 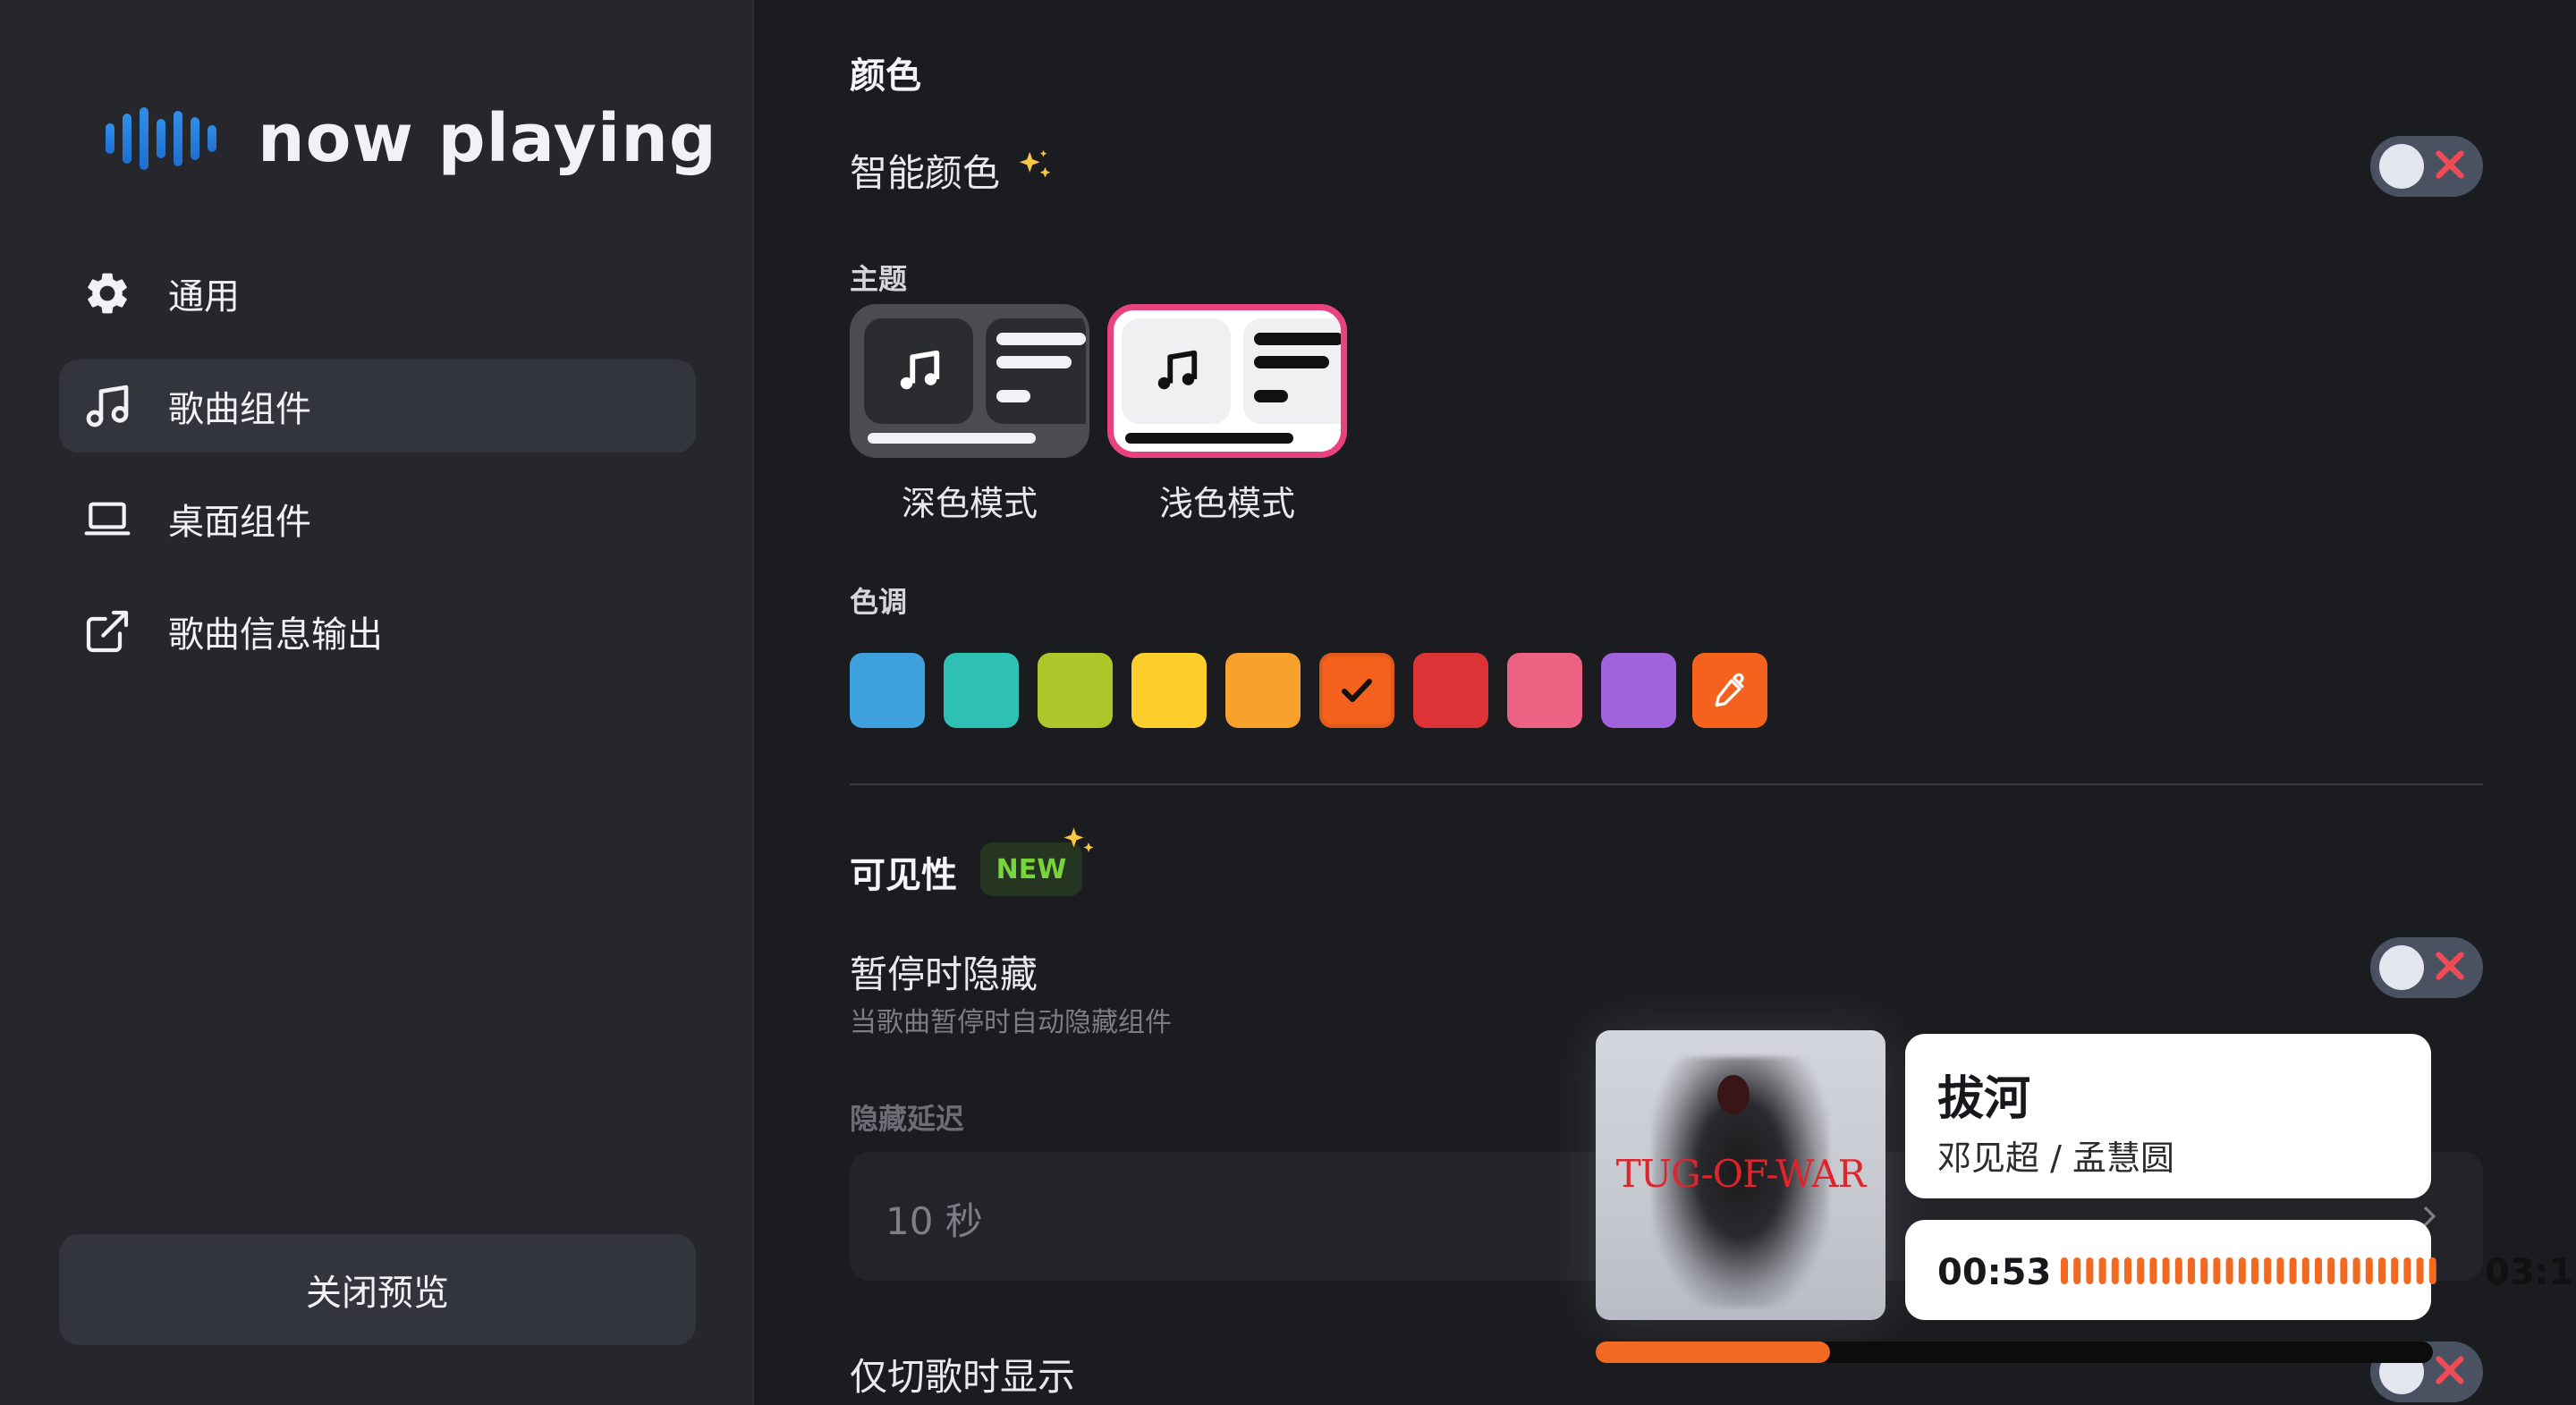 I want to click on sidebar-item-label: 桌面组件, so click(x=239, y=523).